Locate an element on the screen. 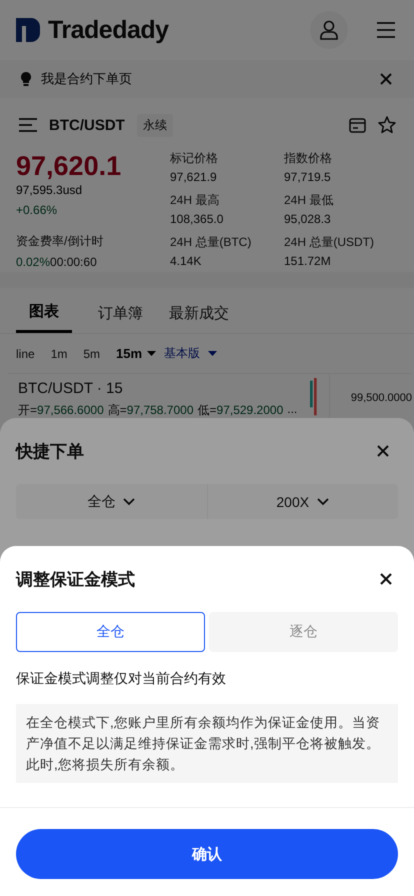  interval-dropdown: 15m is located at coordinates (136, 353).